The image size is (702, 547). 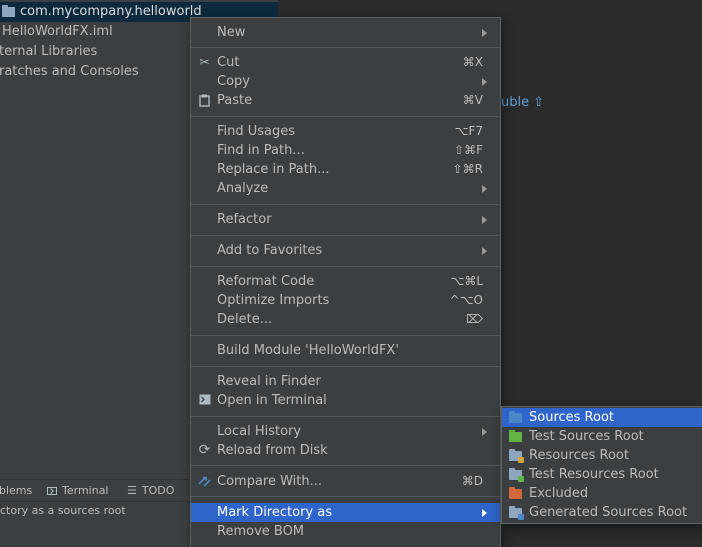 What do you see at coordinates (49, 51) in the screenshot?
I see `tree-item-label: ternal Libraries` at bounding box center [49, 51].